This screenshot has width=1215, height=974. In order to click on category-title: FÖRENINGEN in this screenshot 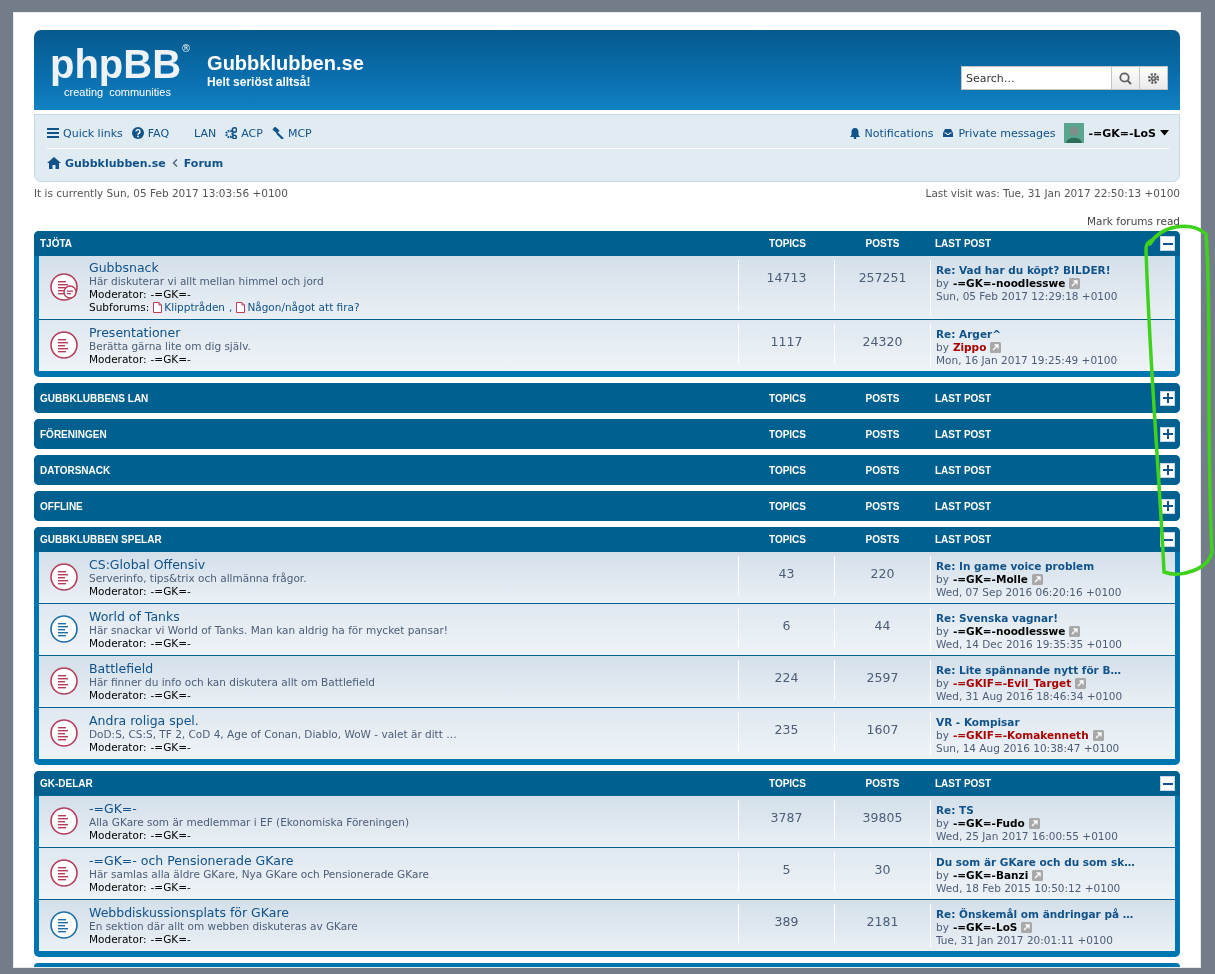, I will do `click(389, 434)`.